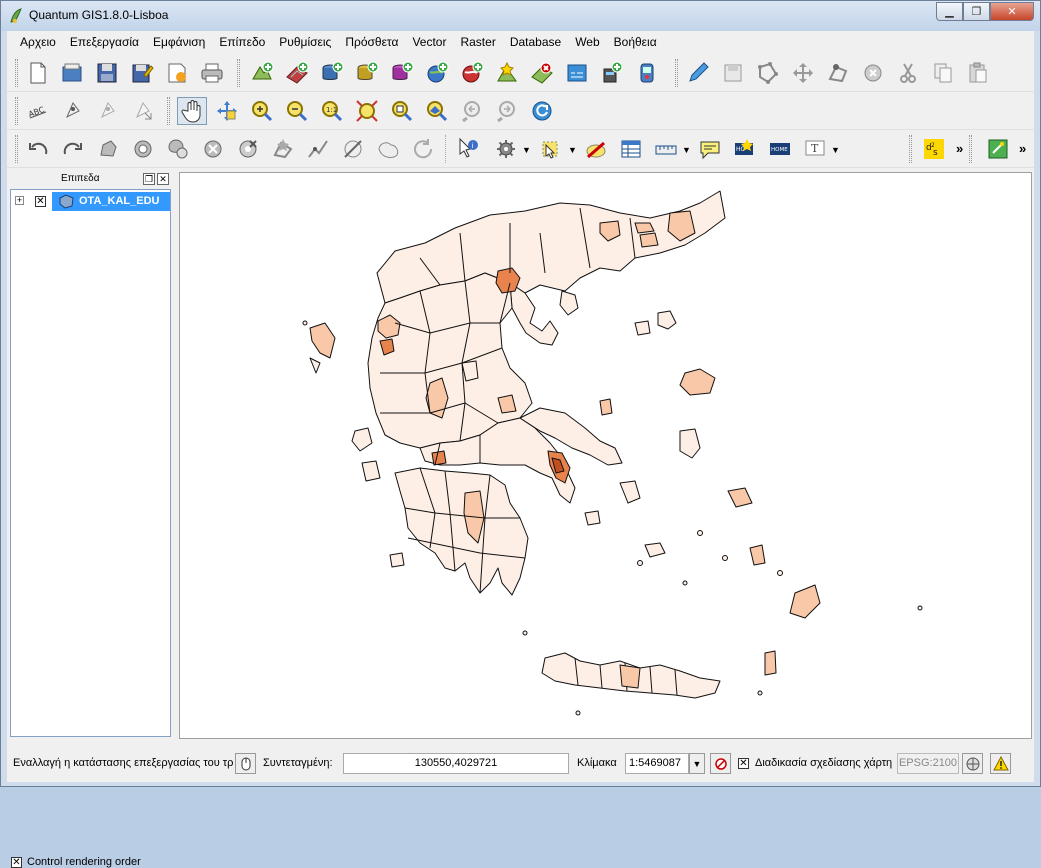 This screenshot has width=1041, height=868. Describe the element at coordinates (19, 200) in the screenshot. I see `expand-layer-icon: +` at that location.